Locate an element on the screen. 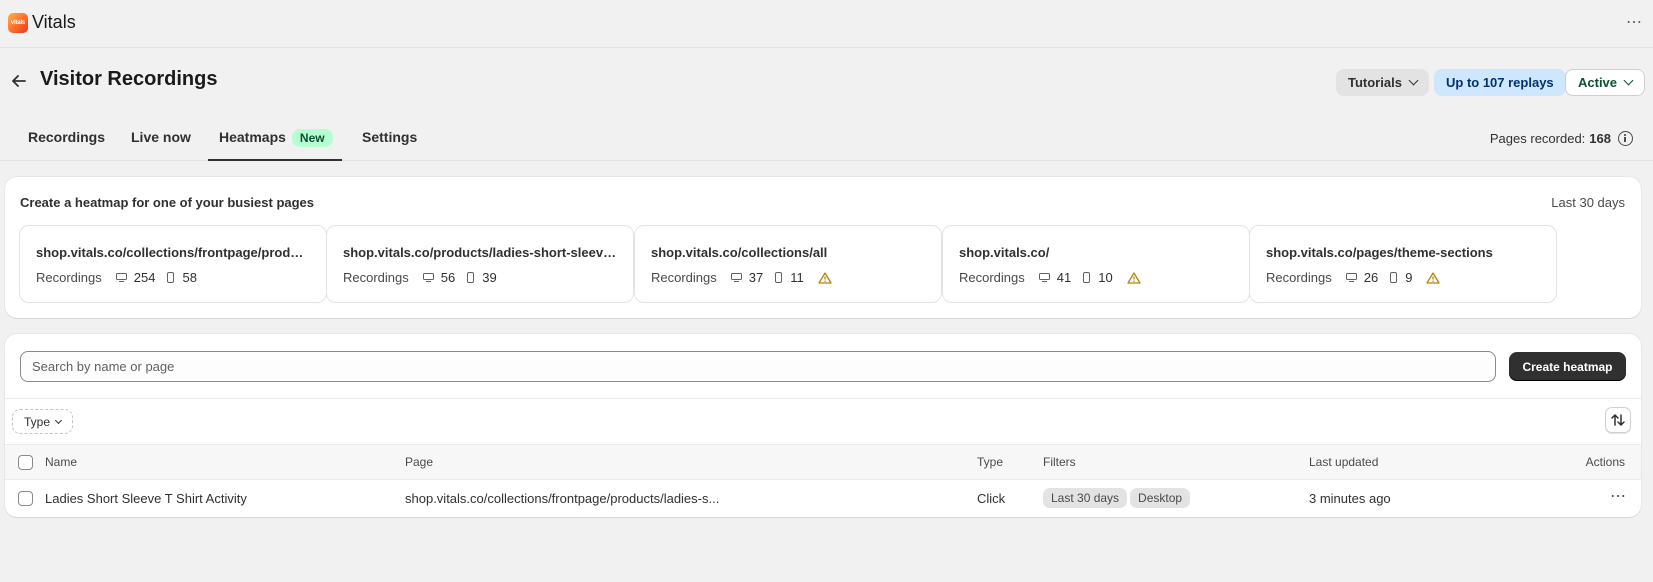 The image size is (1653, 582). new-badge: New is located at coordinates (312, 138).